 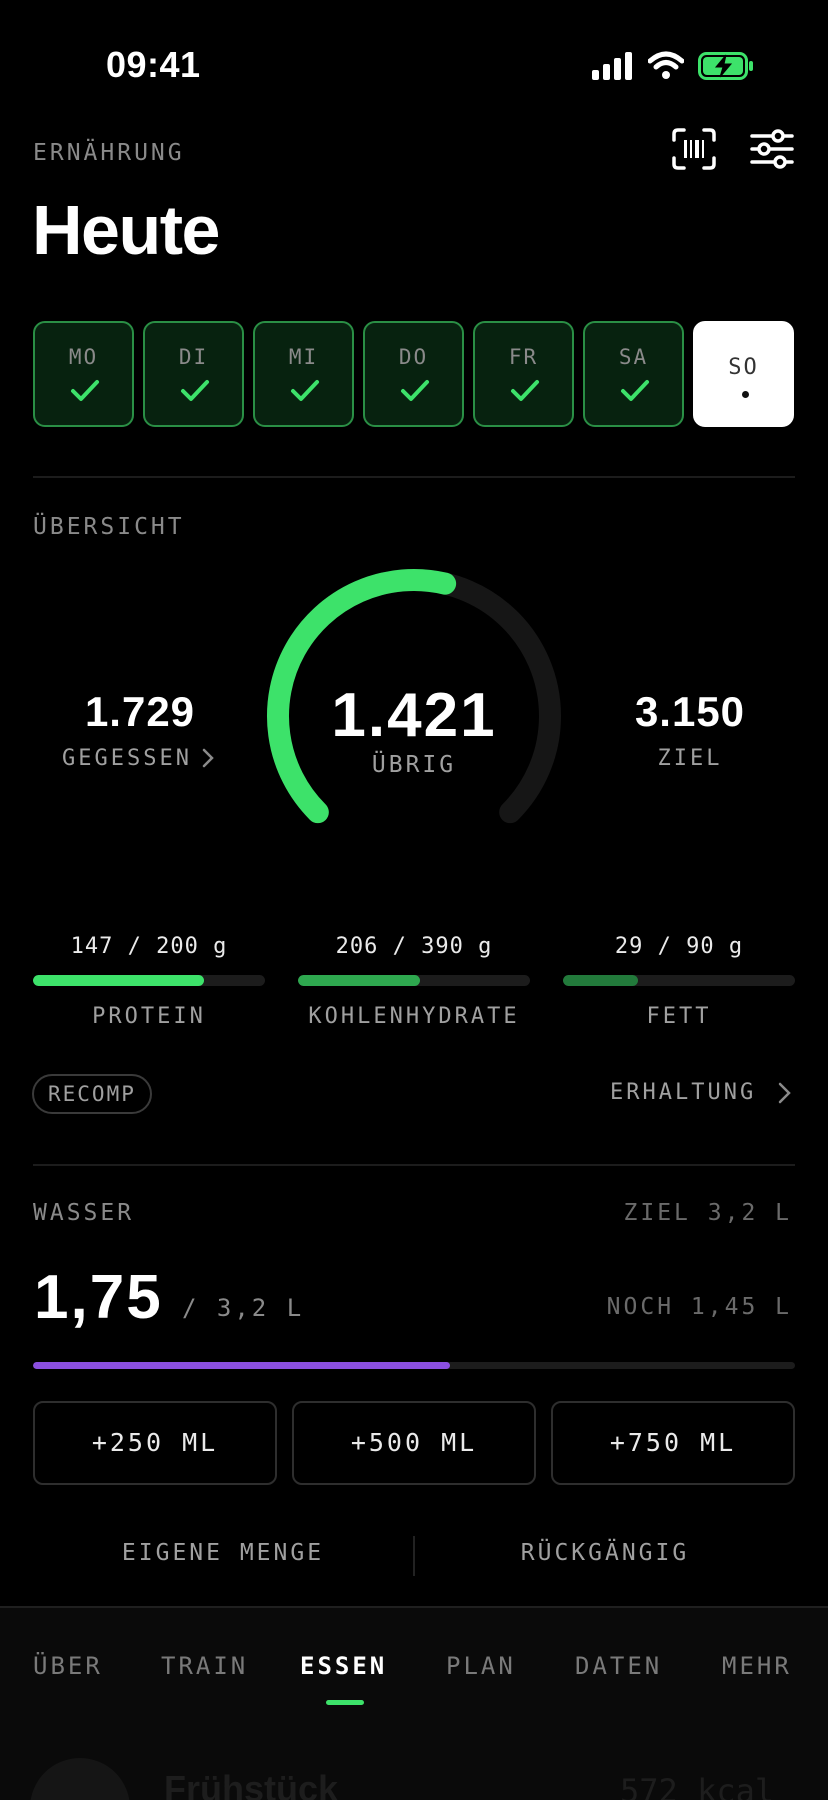 What do you see at coordinates (303, 374) in the screenshot?
I see `day-wednesday: MI` at bounding box center [303, 374].